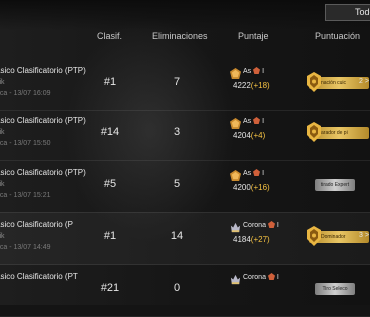  Describe the element at coordinates (110, 288) in the screenshot. I see `match-rank: #21` at that location.